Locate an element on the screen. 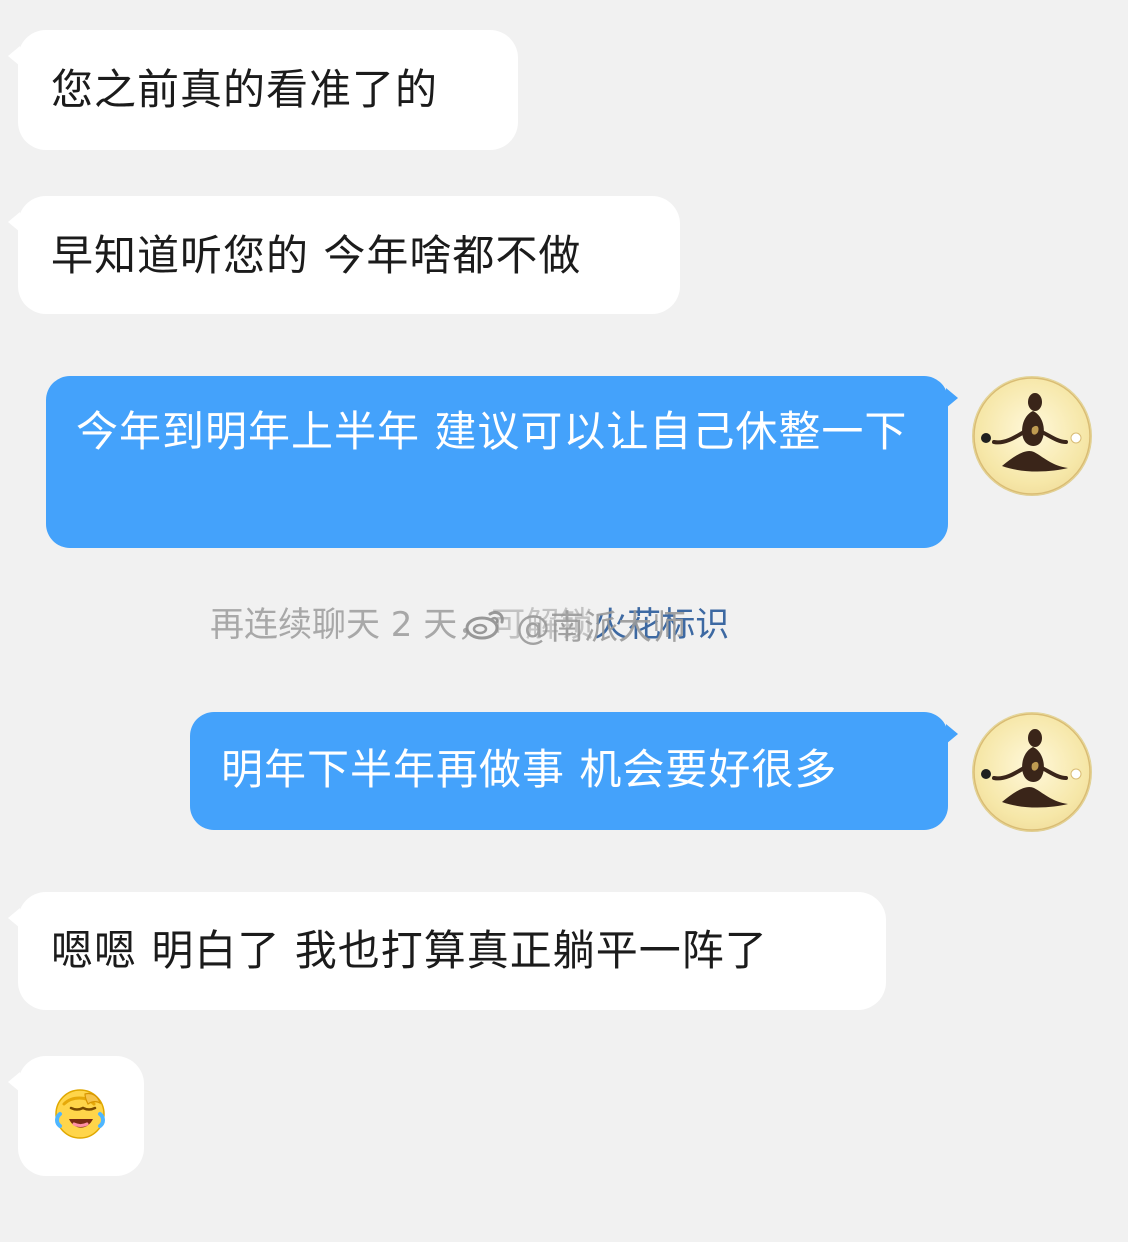  incoming-message-2: 早知道听您的 今年啥都不做 is located at coordinates (344, 255).